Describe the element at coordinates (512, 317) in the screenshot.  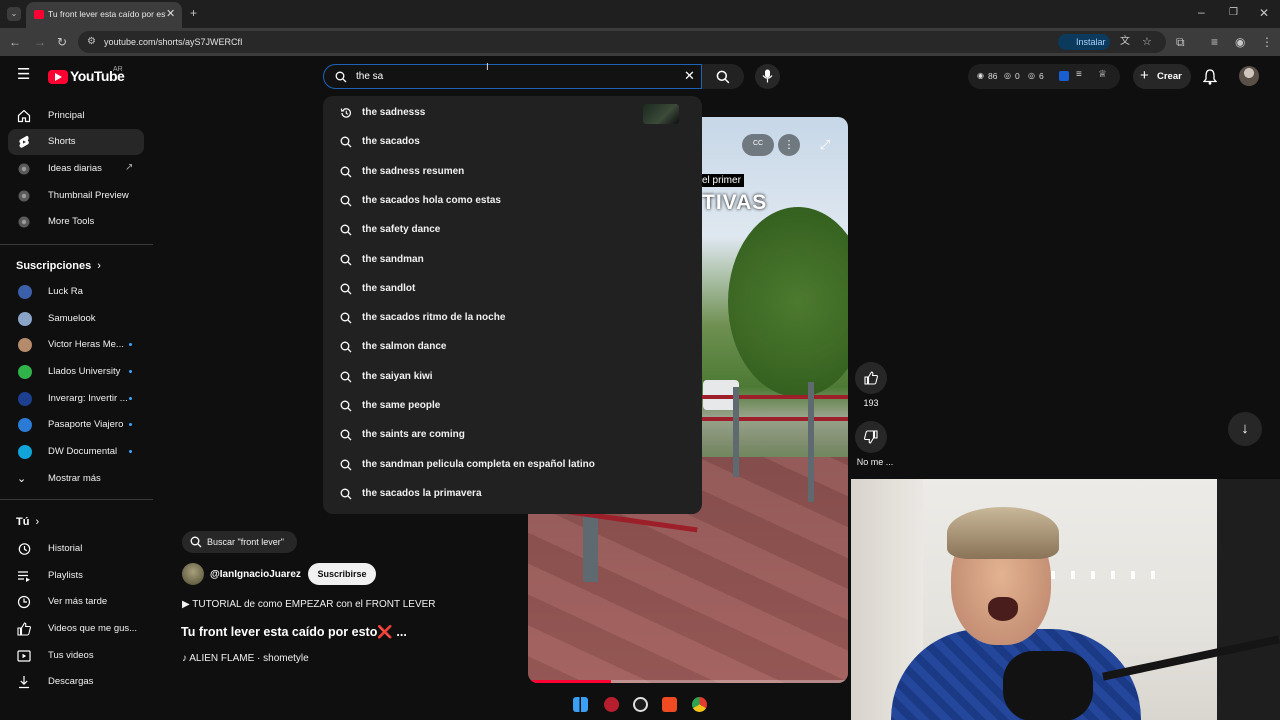
I see `search-suggestion-item: the sacados ritmo de la noche` at that location.